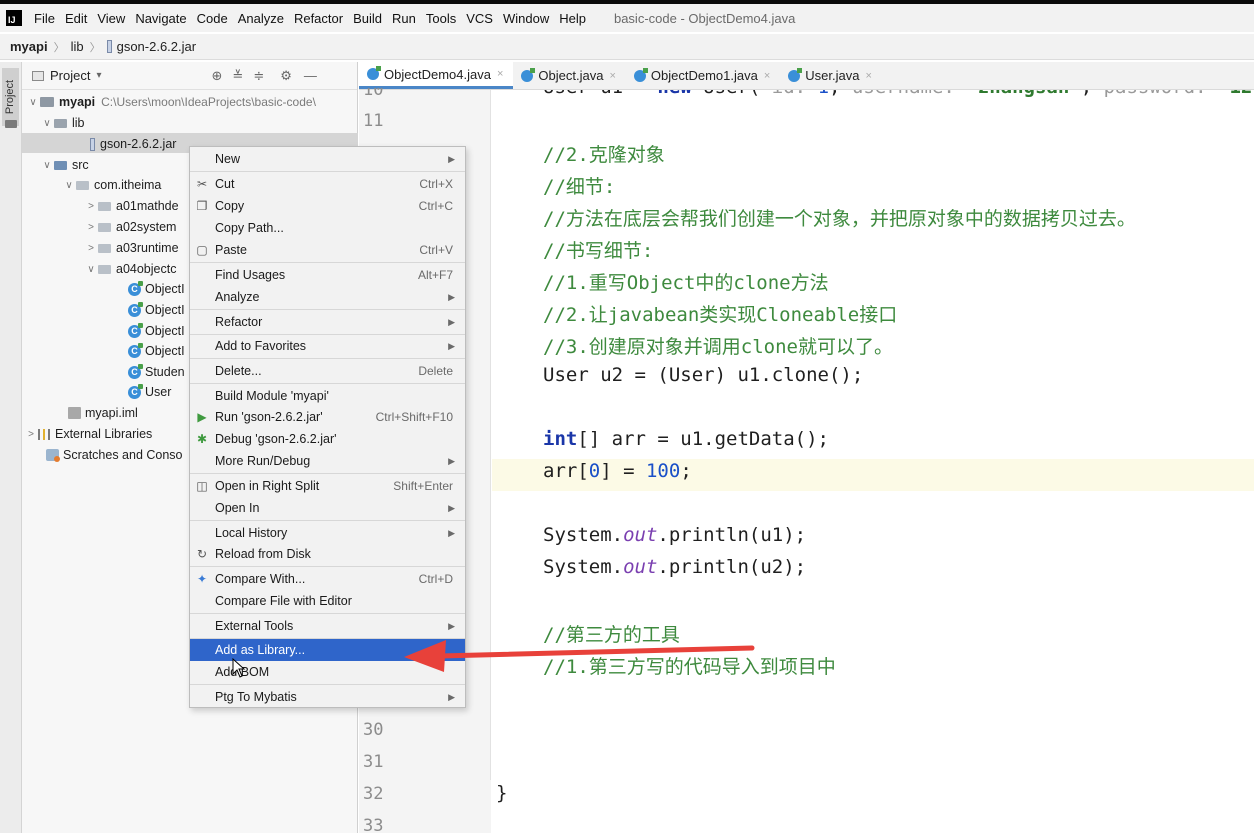  What do you see at coordinates (327, 554) in the screenshot?
I see `menu-item-reload-disk: ↻ Reload from Disk` at bounding box center [327, 554].